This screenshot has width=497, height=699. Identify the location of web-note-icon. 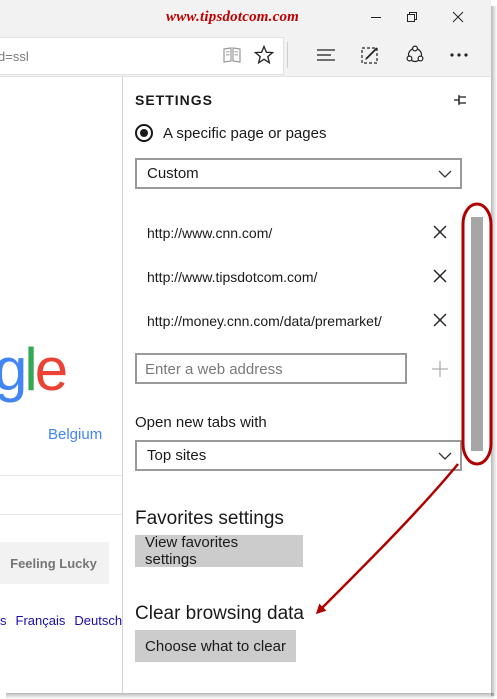
(369, 55).